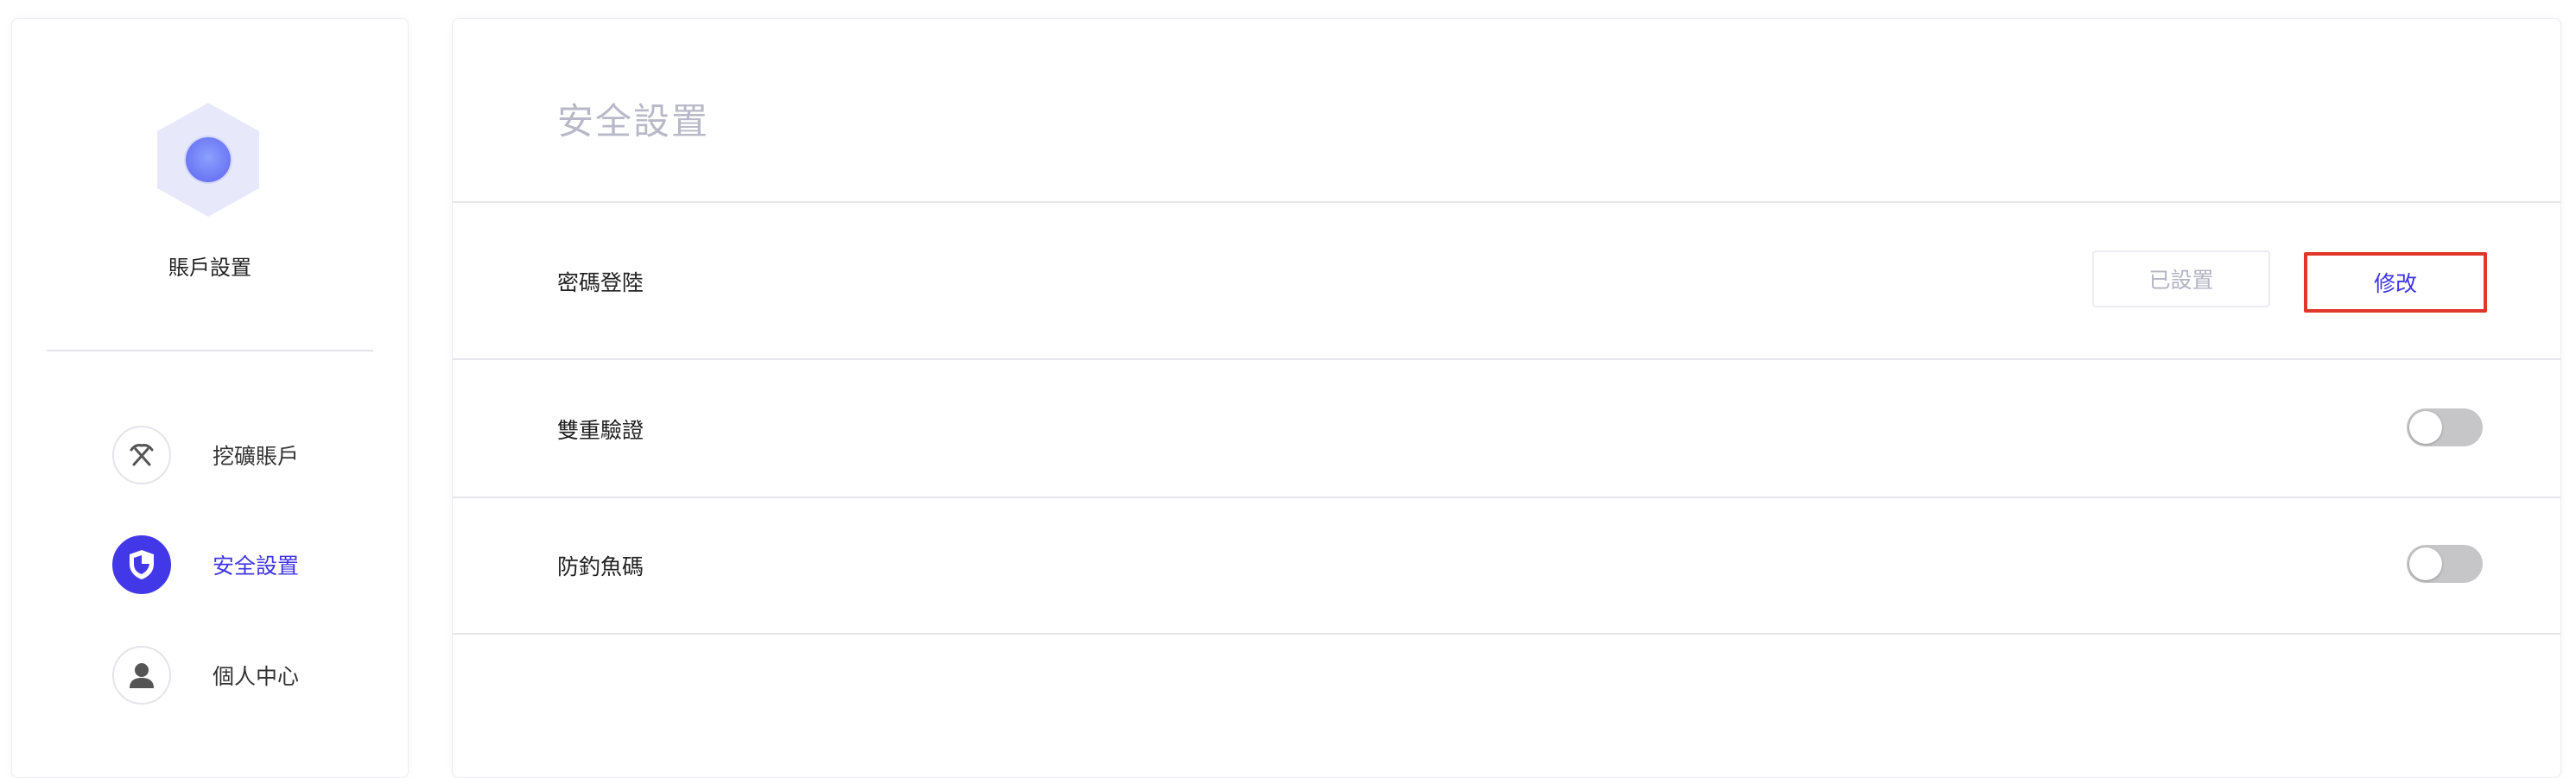  Describe the element at coordinates (2395, 282) in the screenshot. I see `modify-password-button: 修改` at that location.